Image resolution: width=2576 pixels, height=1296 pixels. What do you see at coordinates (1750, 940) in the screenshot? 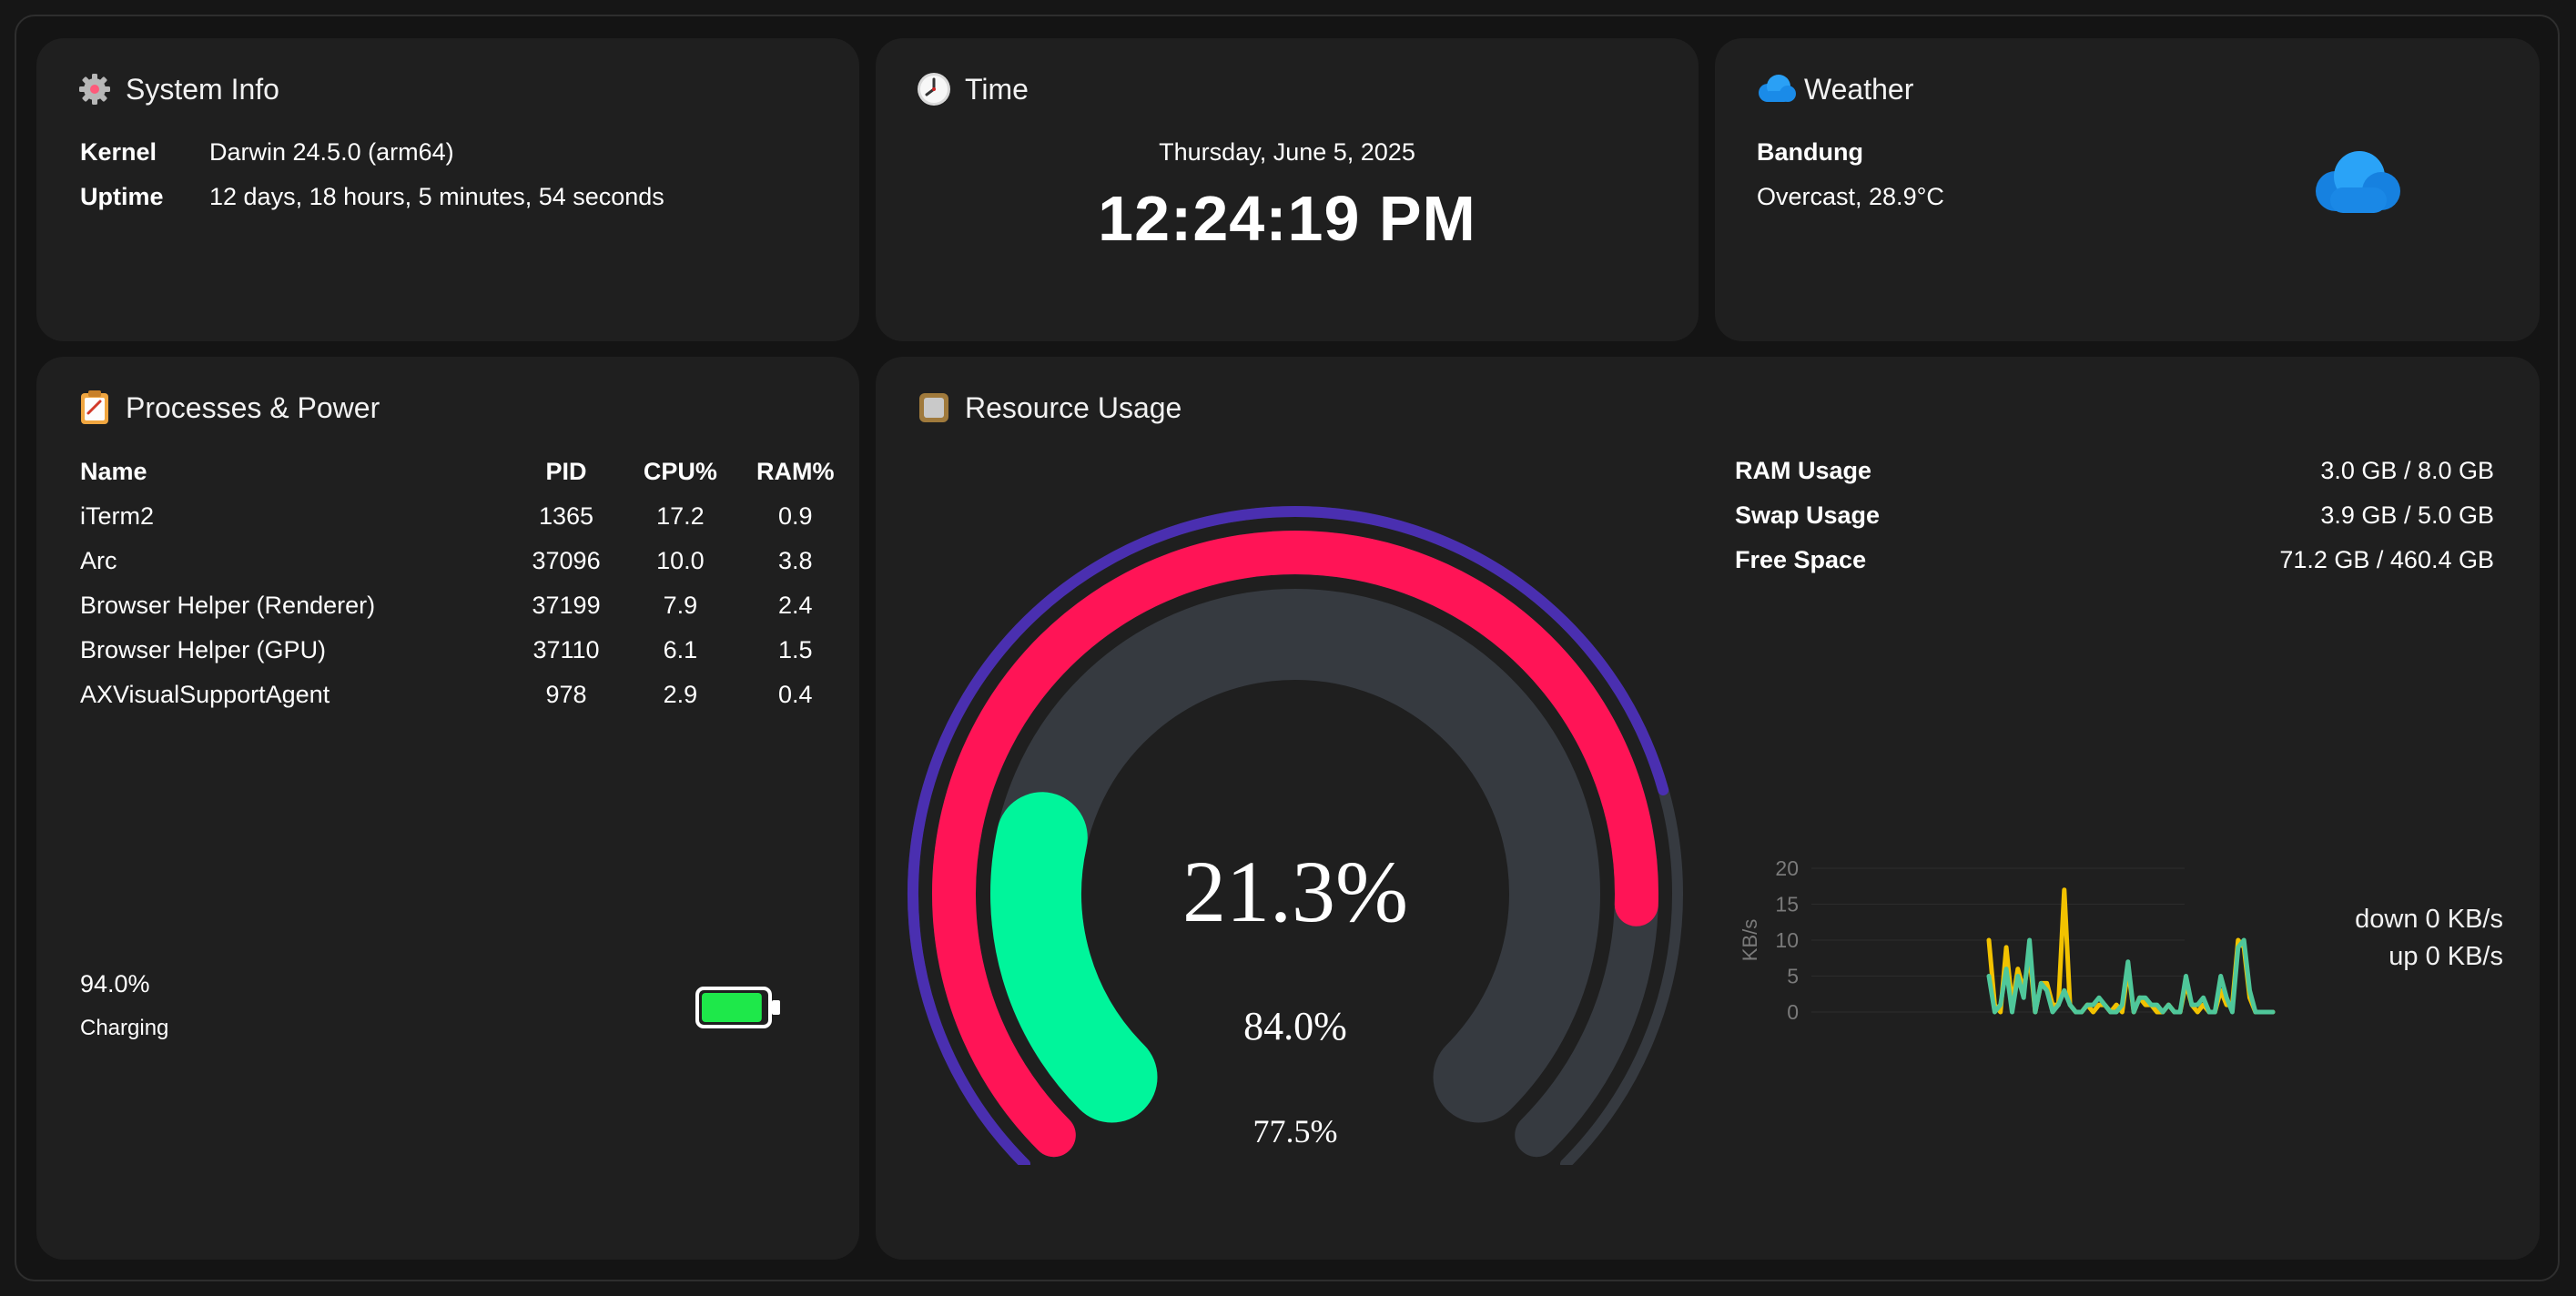
I see `chart-ylabel: KB/s` at bounding box center [1750, 940].